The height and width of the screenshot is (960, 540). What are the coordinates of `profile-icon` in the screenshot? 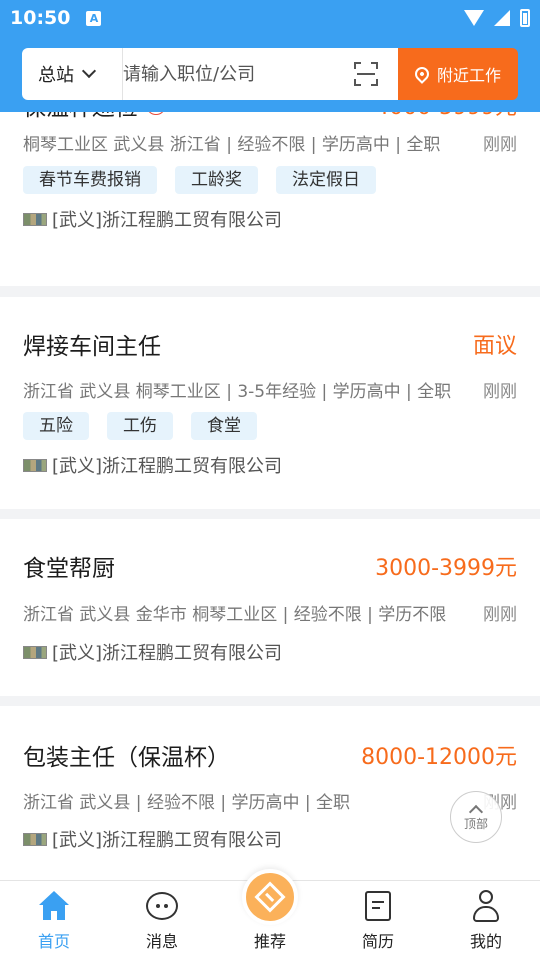 It's located at (486, 906).